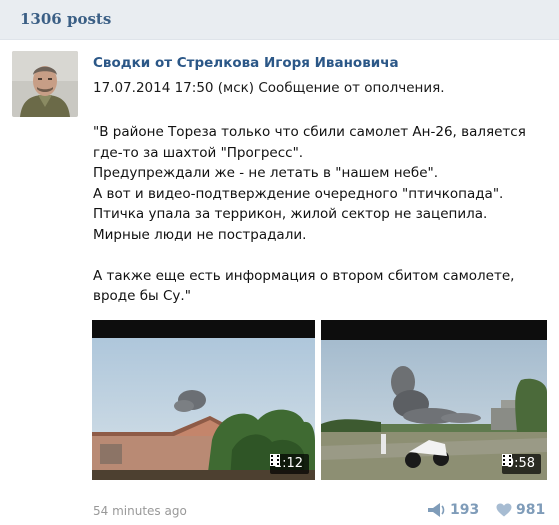 The image size is (559, 525). I want to click on avatar, so click(45, 84).